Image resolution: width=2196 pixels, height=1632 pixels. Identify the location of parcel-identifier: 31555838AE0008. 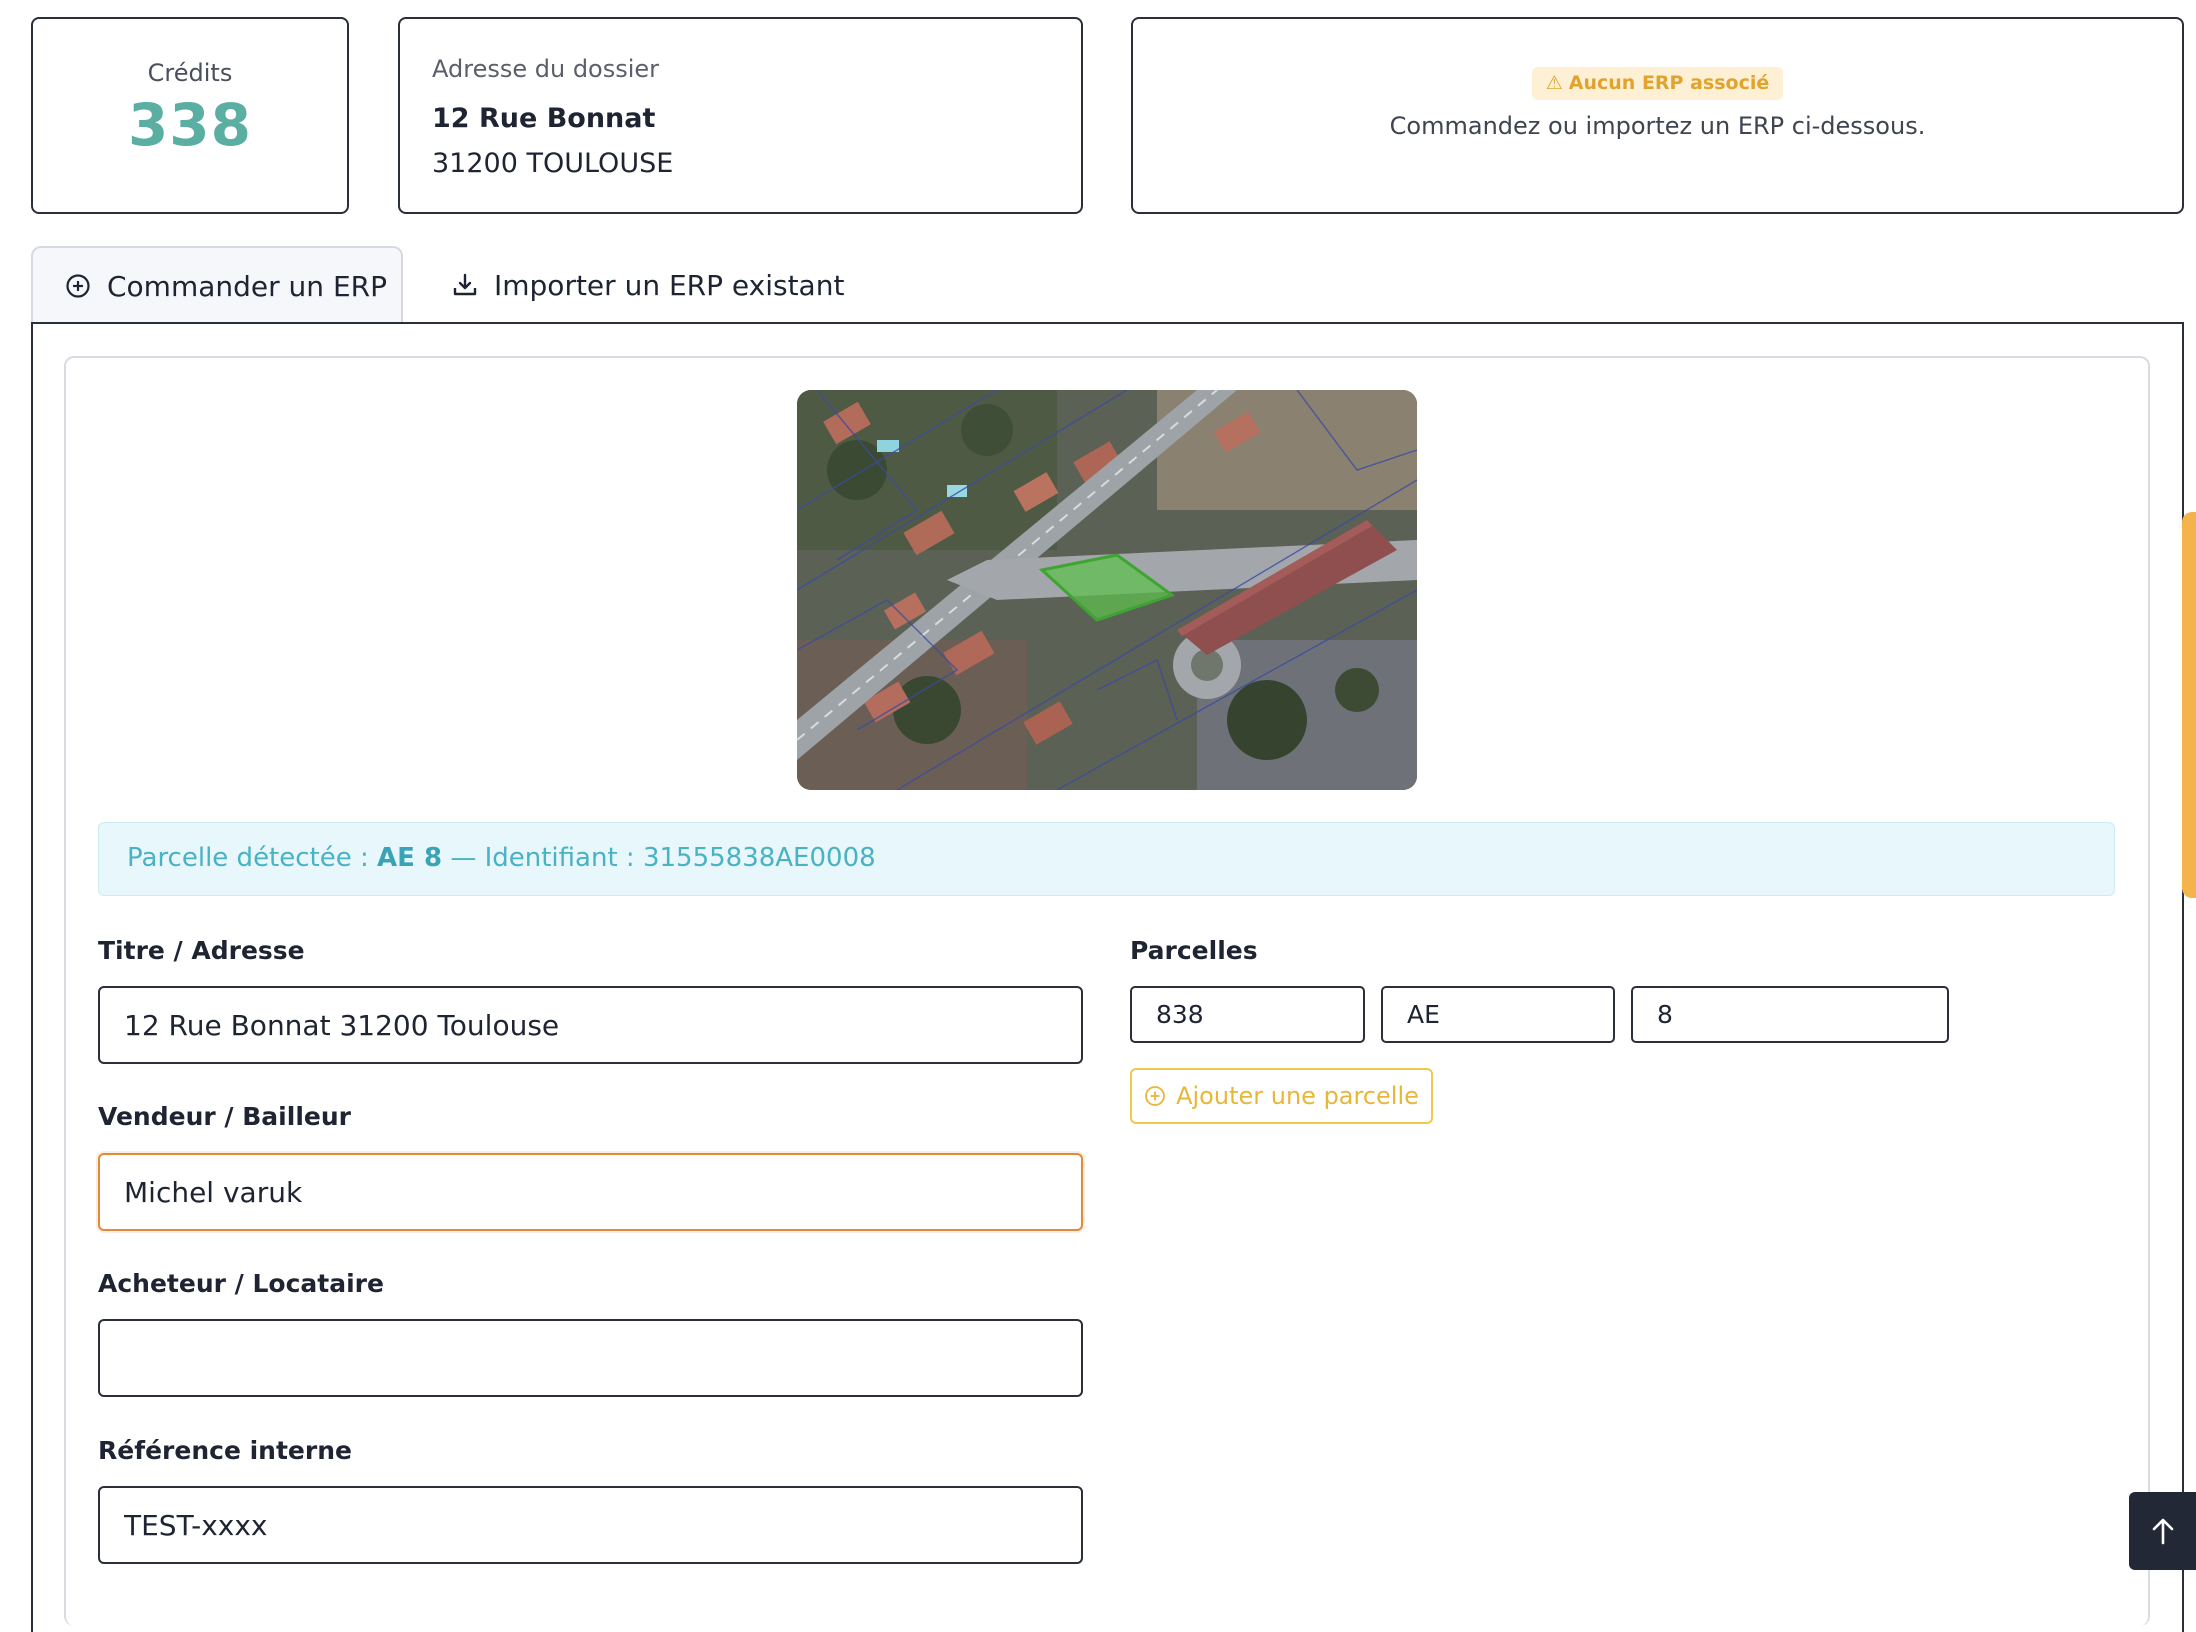
(759, 858).